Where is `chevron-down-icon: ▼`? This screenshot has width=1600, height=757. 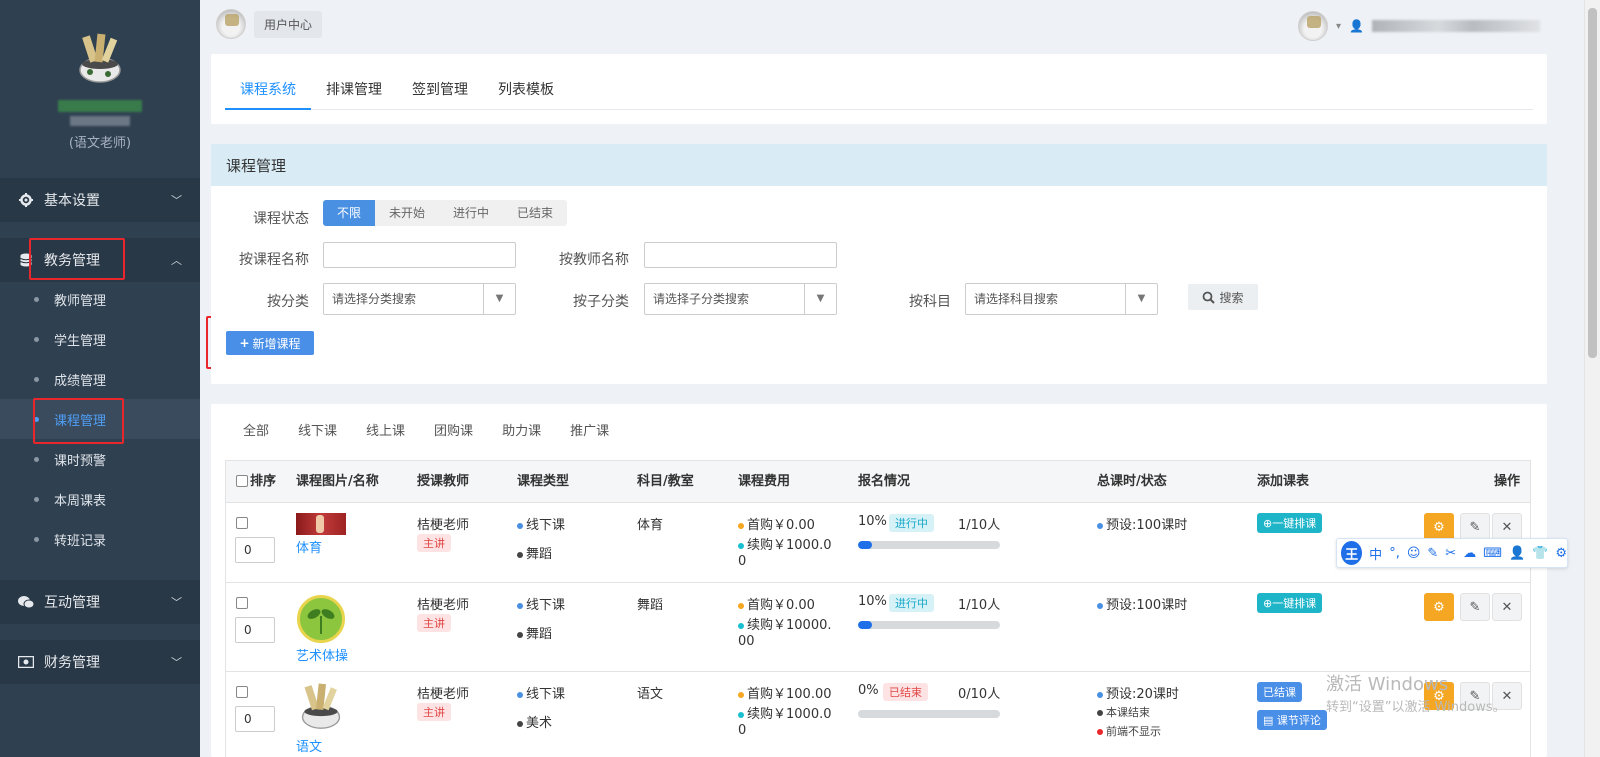 chevron-down-icon: ▼ is located at coordinates (499, 299).